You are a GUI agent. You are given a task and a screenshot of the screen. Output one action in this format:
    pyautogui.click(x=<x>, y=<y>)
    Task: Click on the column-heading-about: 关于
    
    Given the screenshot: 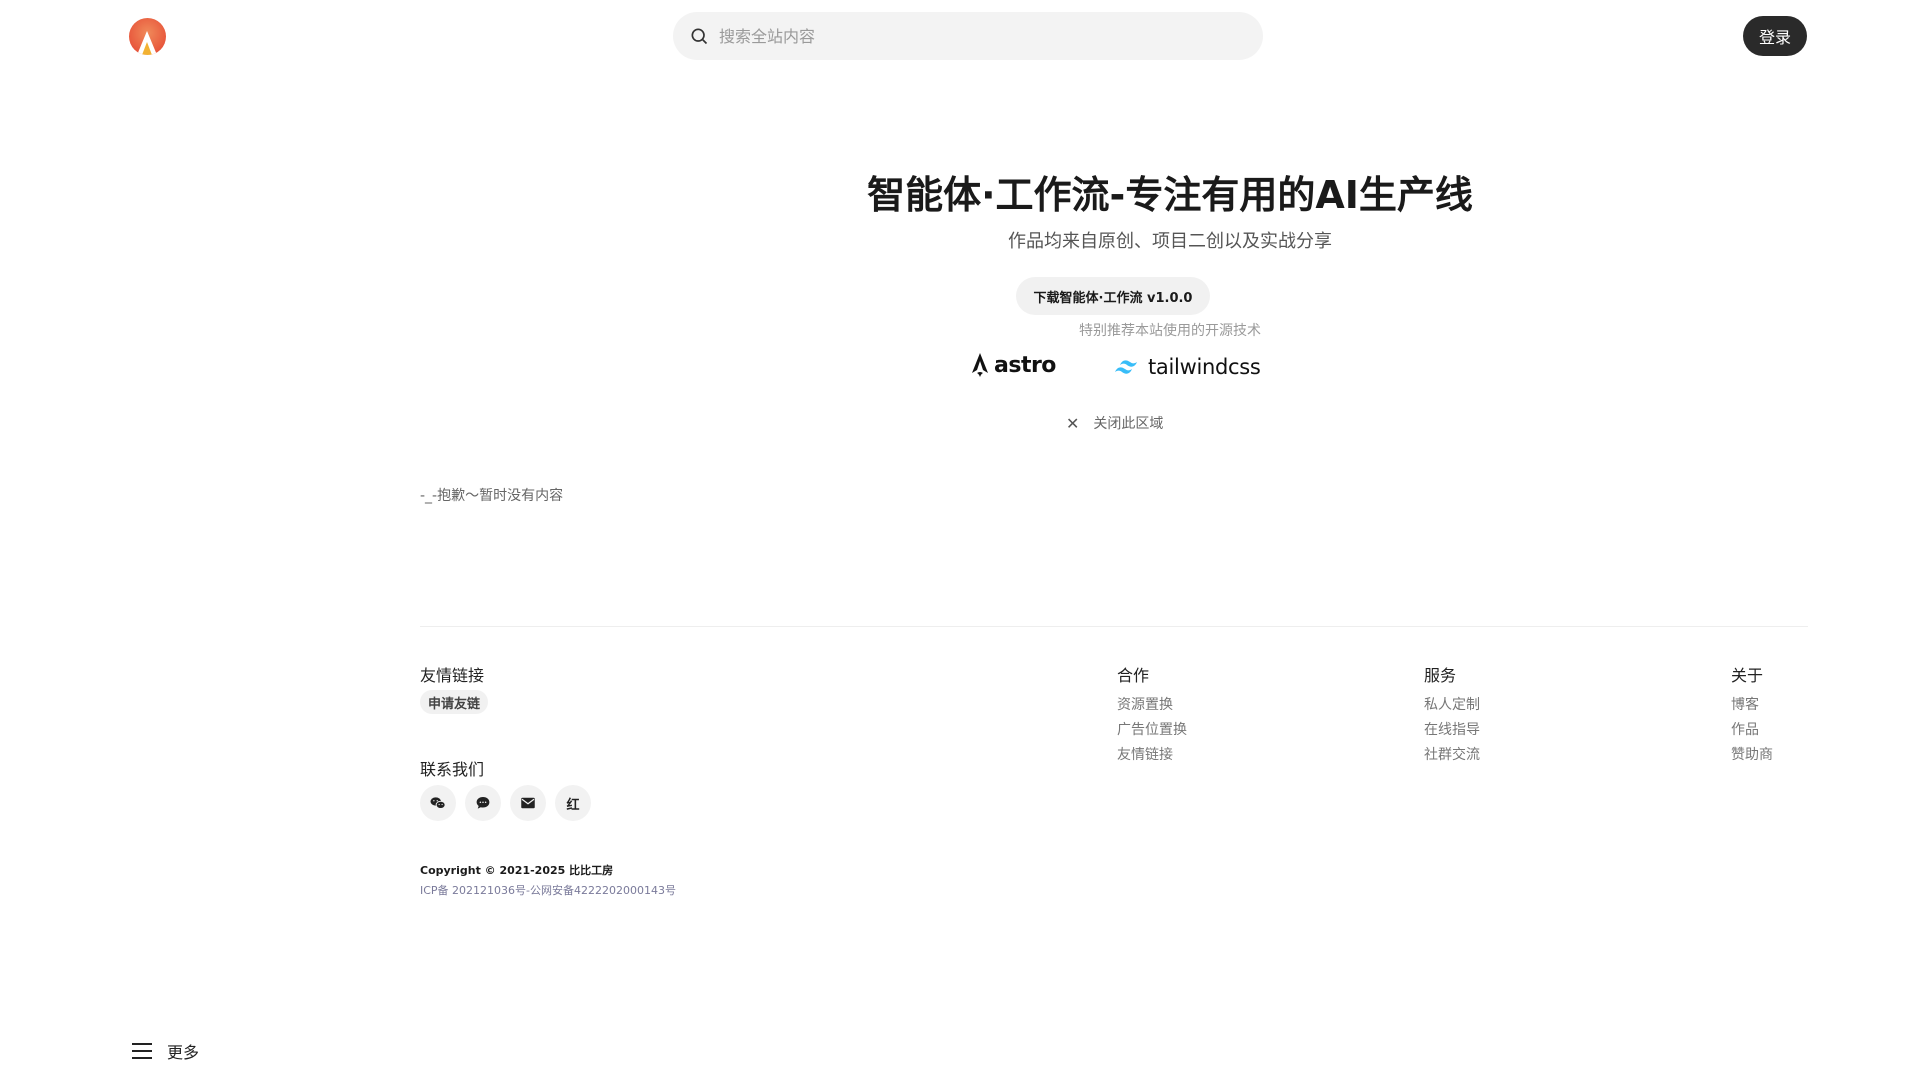 What is the action you would take?
    pyautogui.click(x=1747, y=675)
    